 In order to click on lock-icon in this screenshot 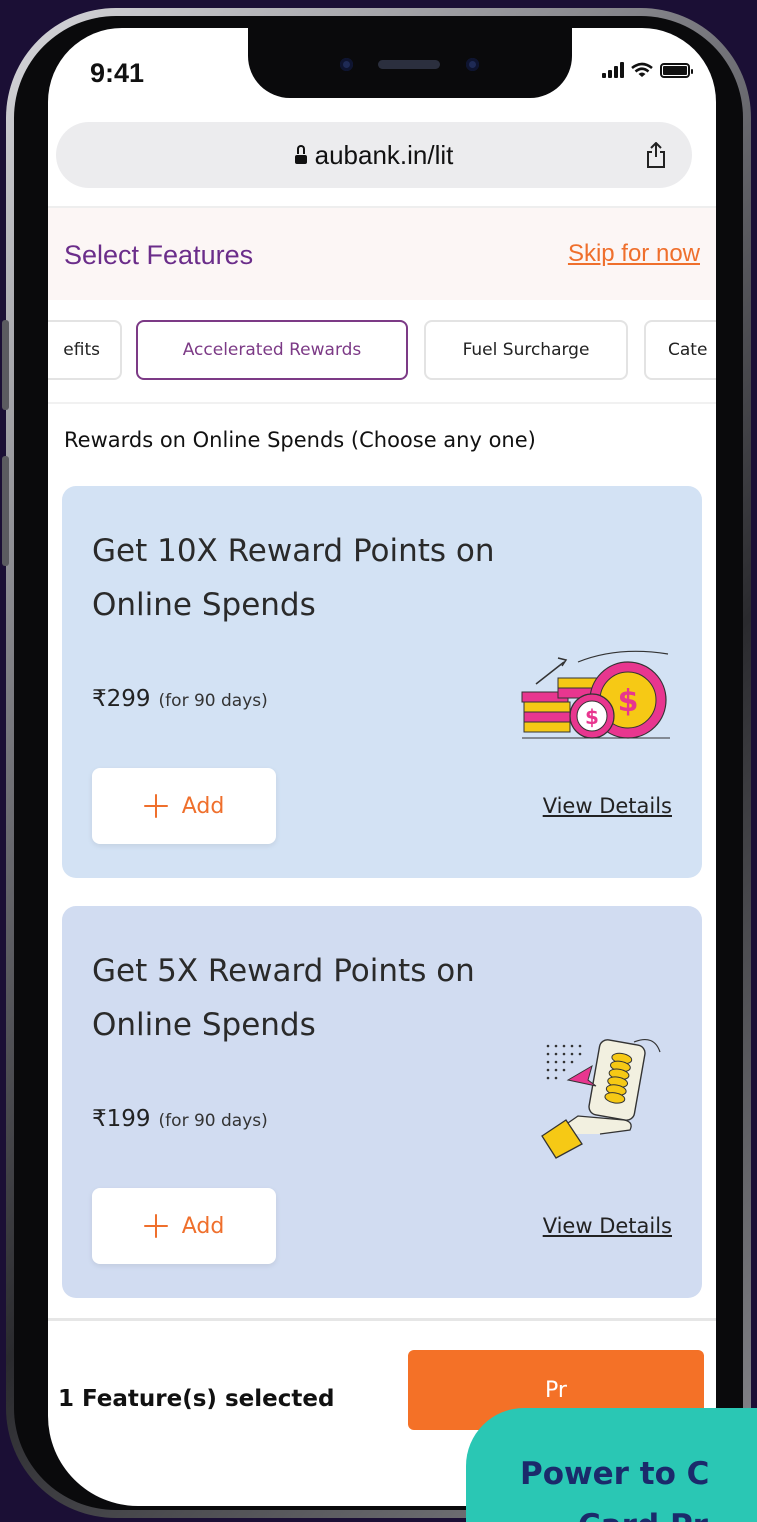, I will do `click(300, 154)`.